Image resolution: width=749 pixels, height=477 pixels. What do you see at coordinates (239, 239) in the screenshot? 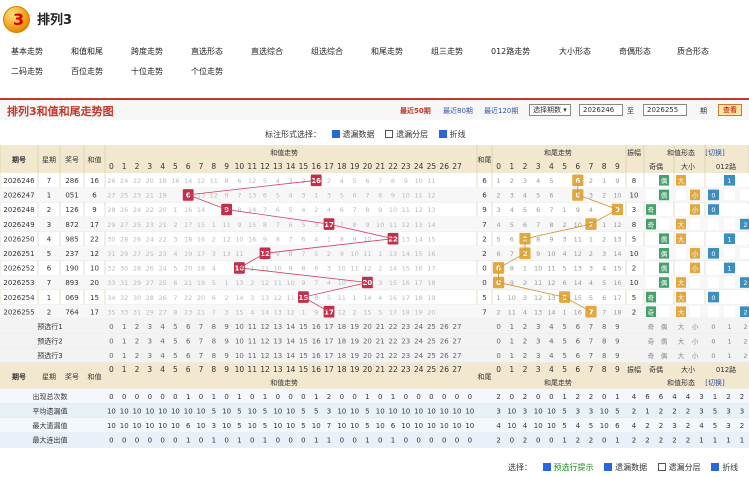
I see `hz-miss: 10` at bounding box center [239, 239].